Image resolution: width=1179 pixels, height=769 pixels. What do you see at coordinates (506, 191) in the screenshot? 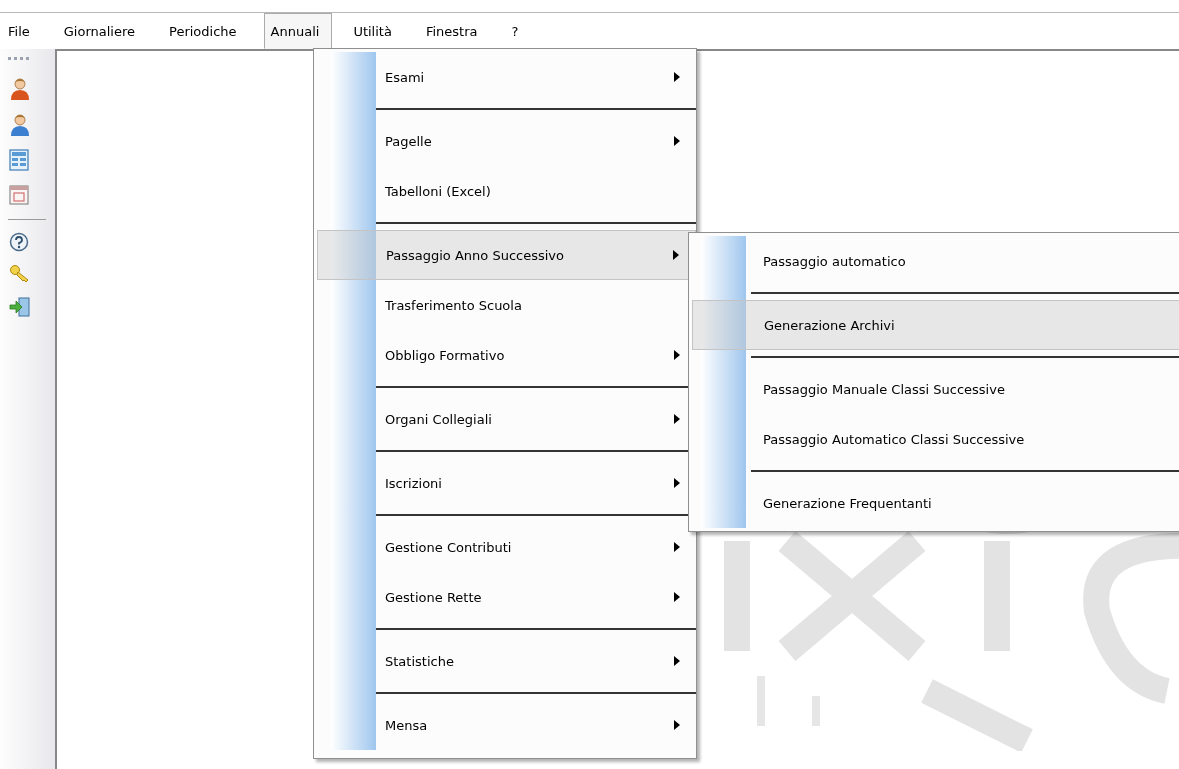
I see `menu-item: Tabelloni (Excel)` at bounding box center [506, 191].